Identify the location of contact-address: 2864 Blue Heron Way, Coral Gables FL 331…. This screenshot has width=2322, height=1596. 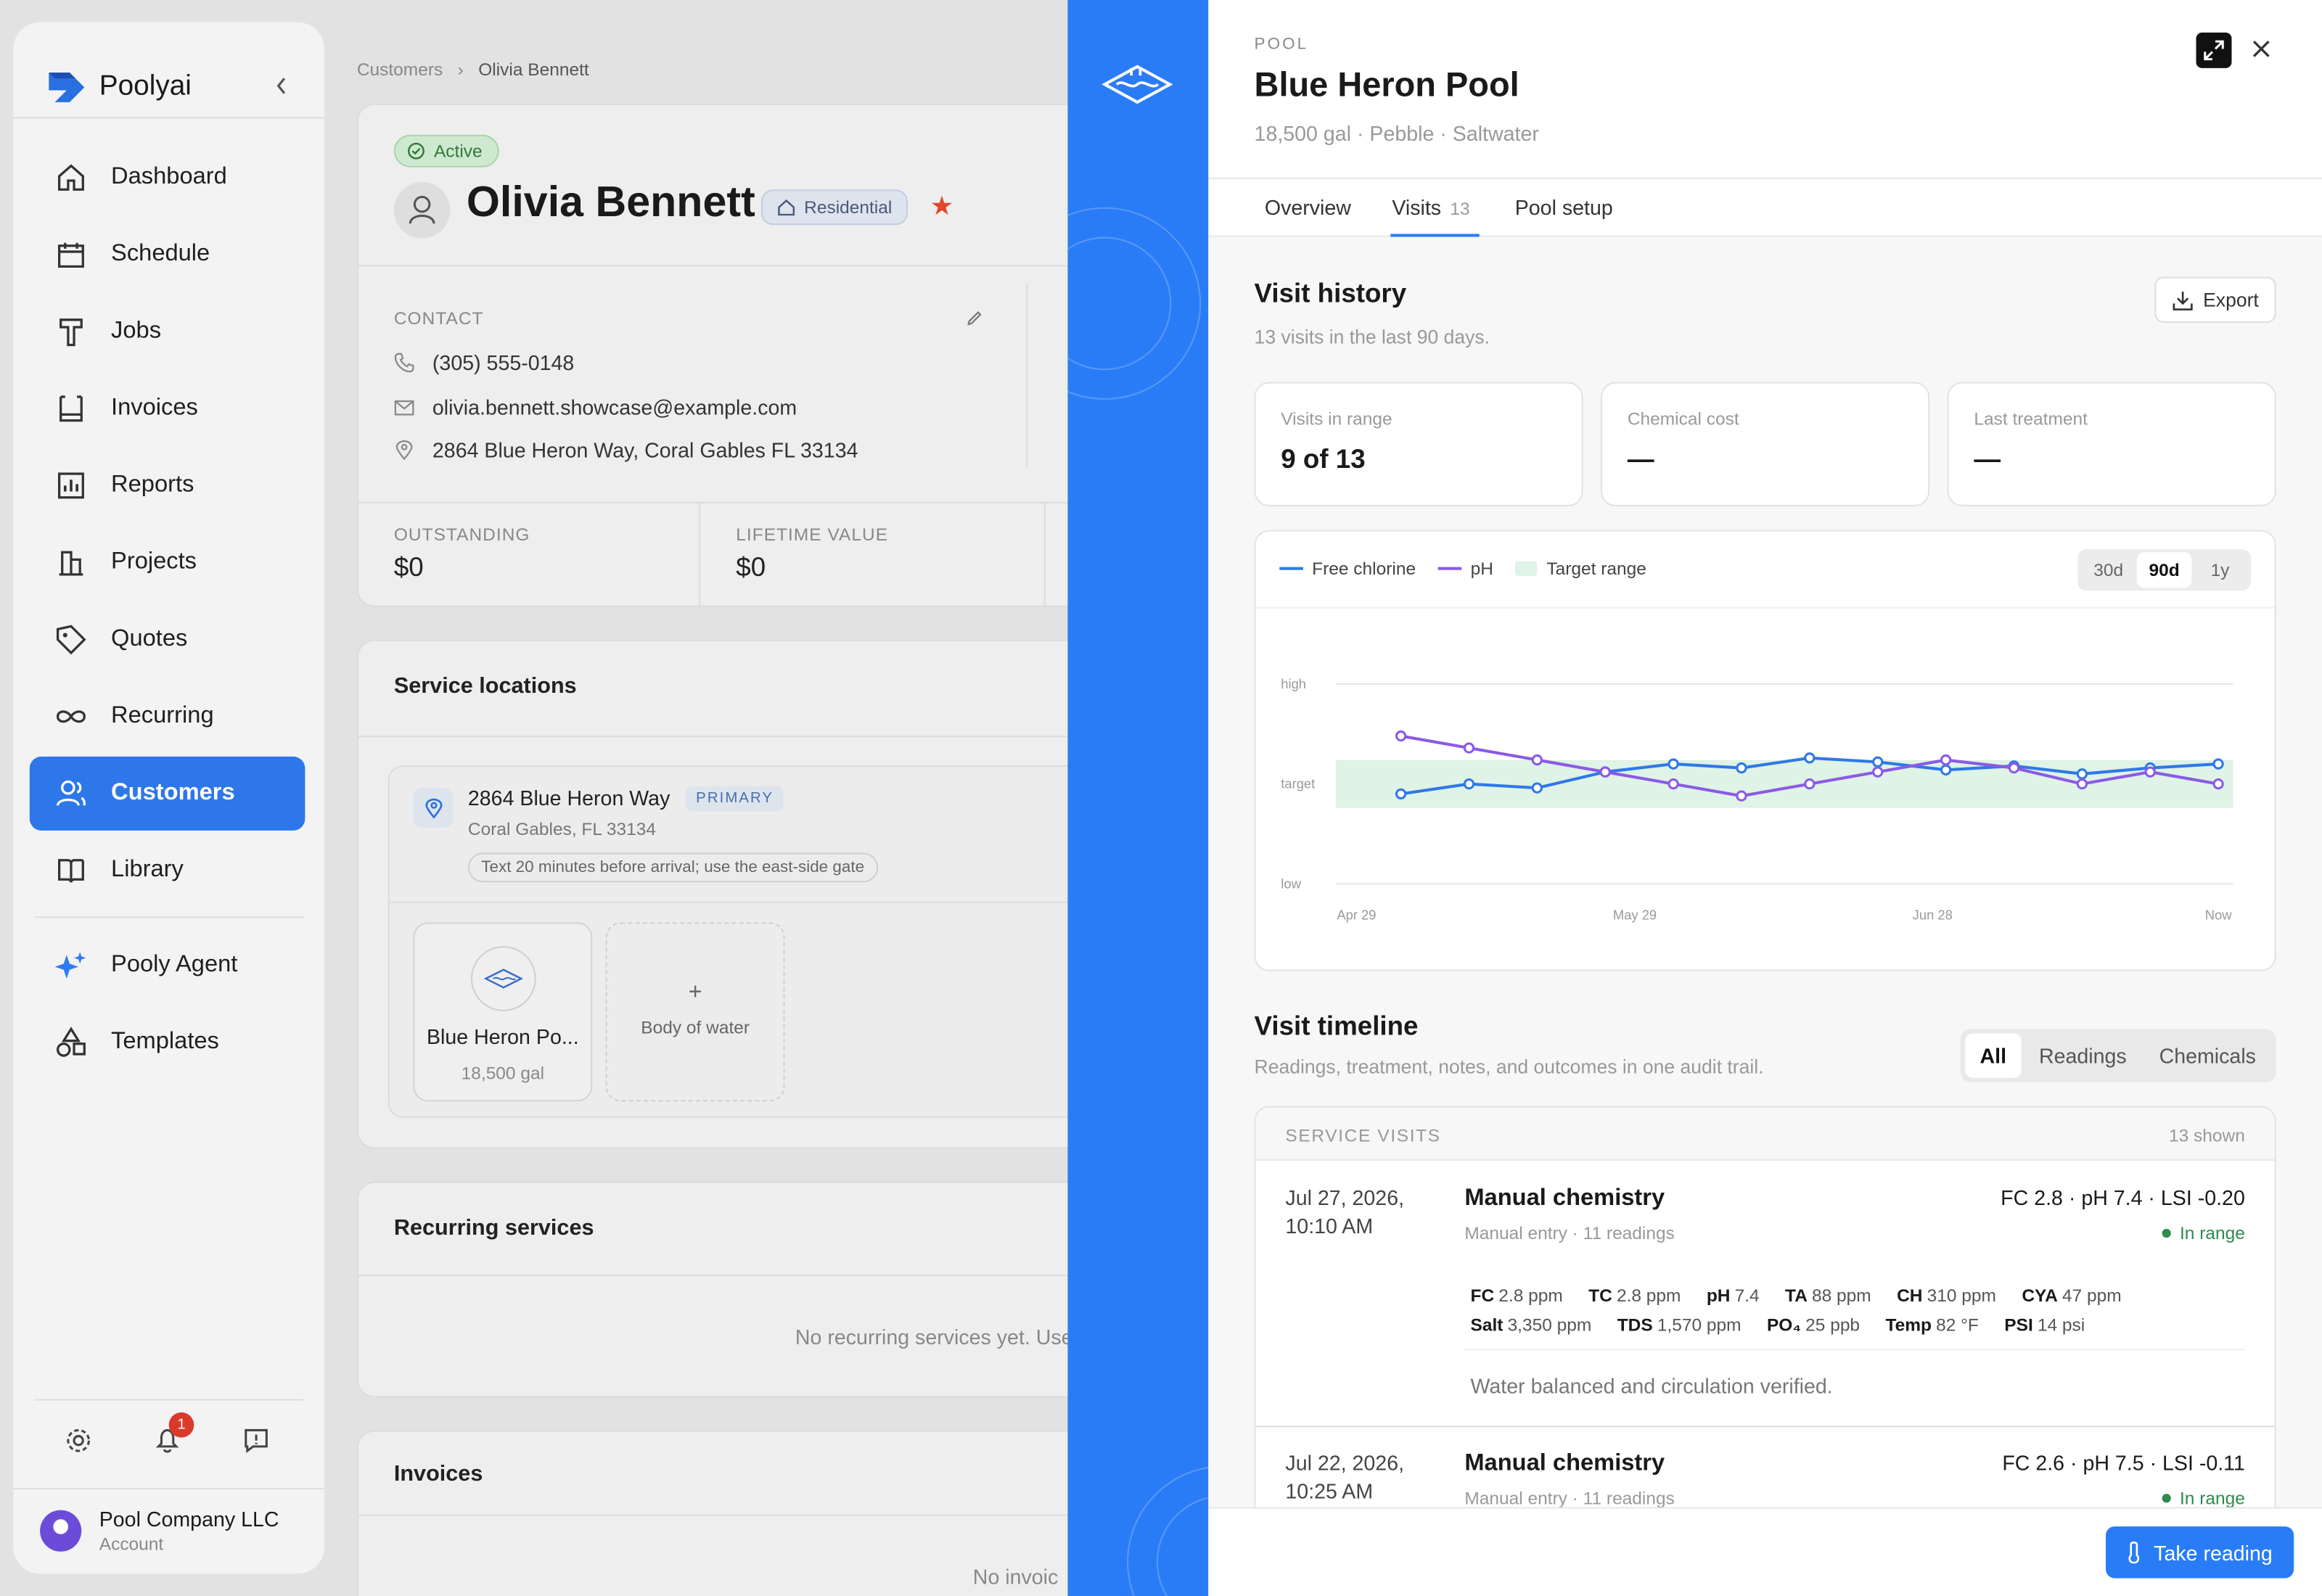
(626, 450).